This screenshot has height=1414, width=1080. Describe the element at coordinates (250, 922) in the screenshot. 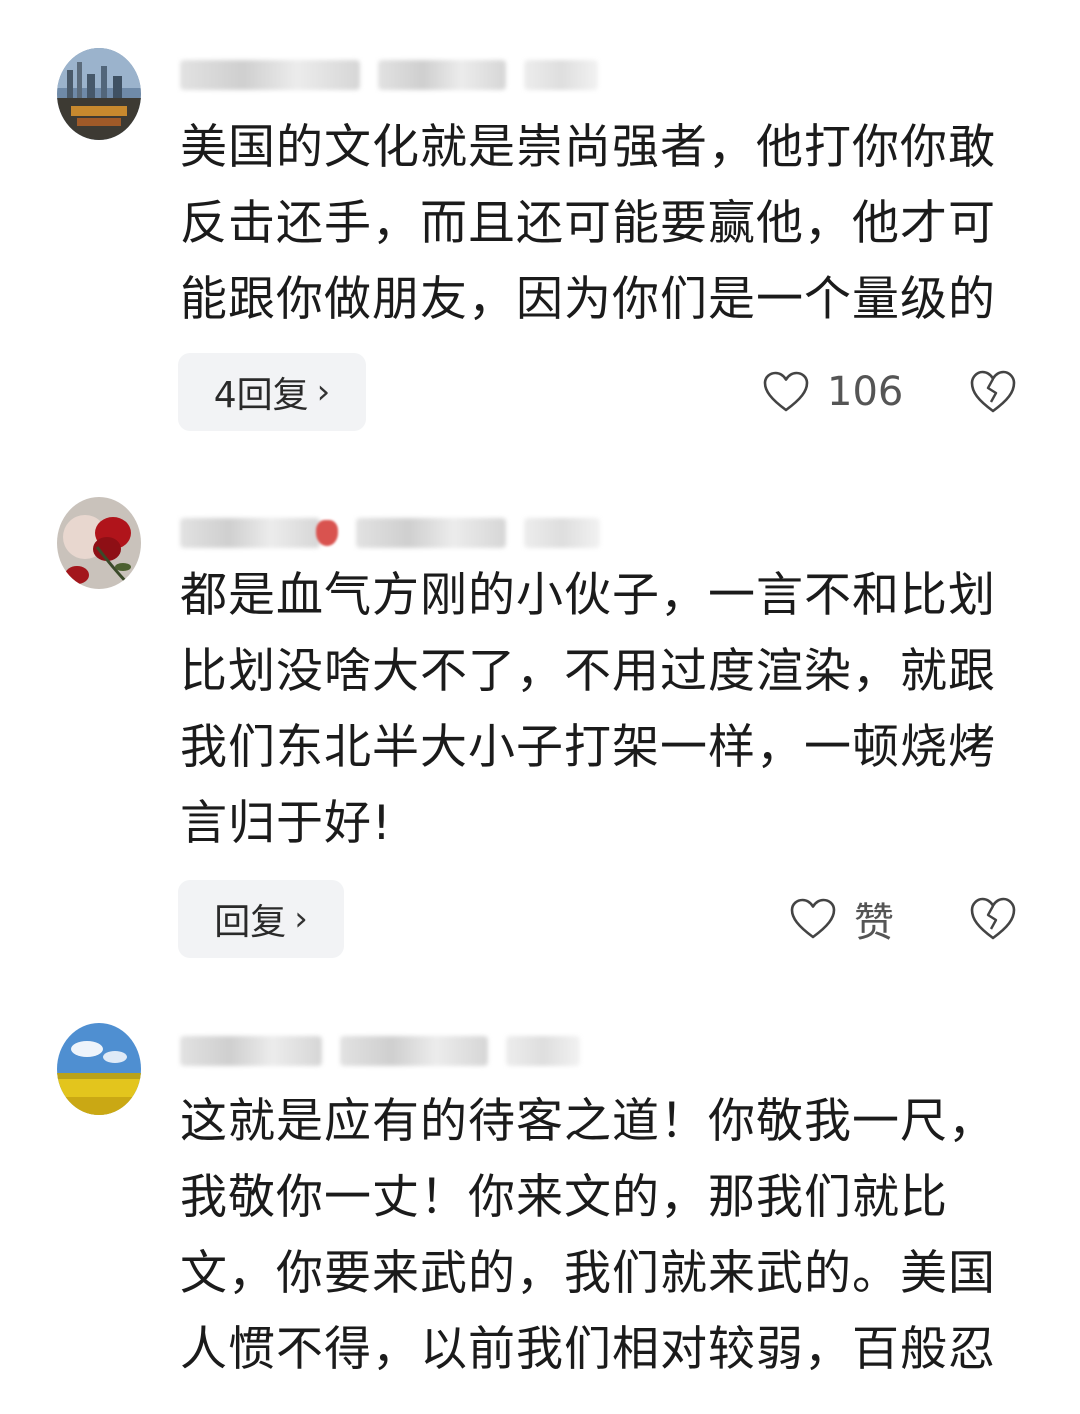

I see `reply-label: 回复` at that location.